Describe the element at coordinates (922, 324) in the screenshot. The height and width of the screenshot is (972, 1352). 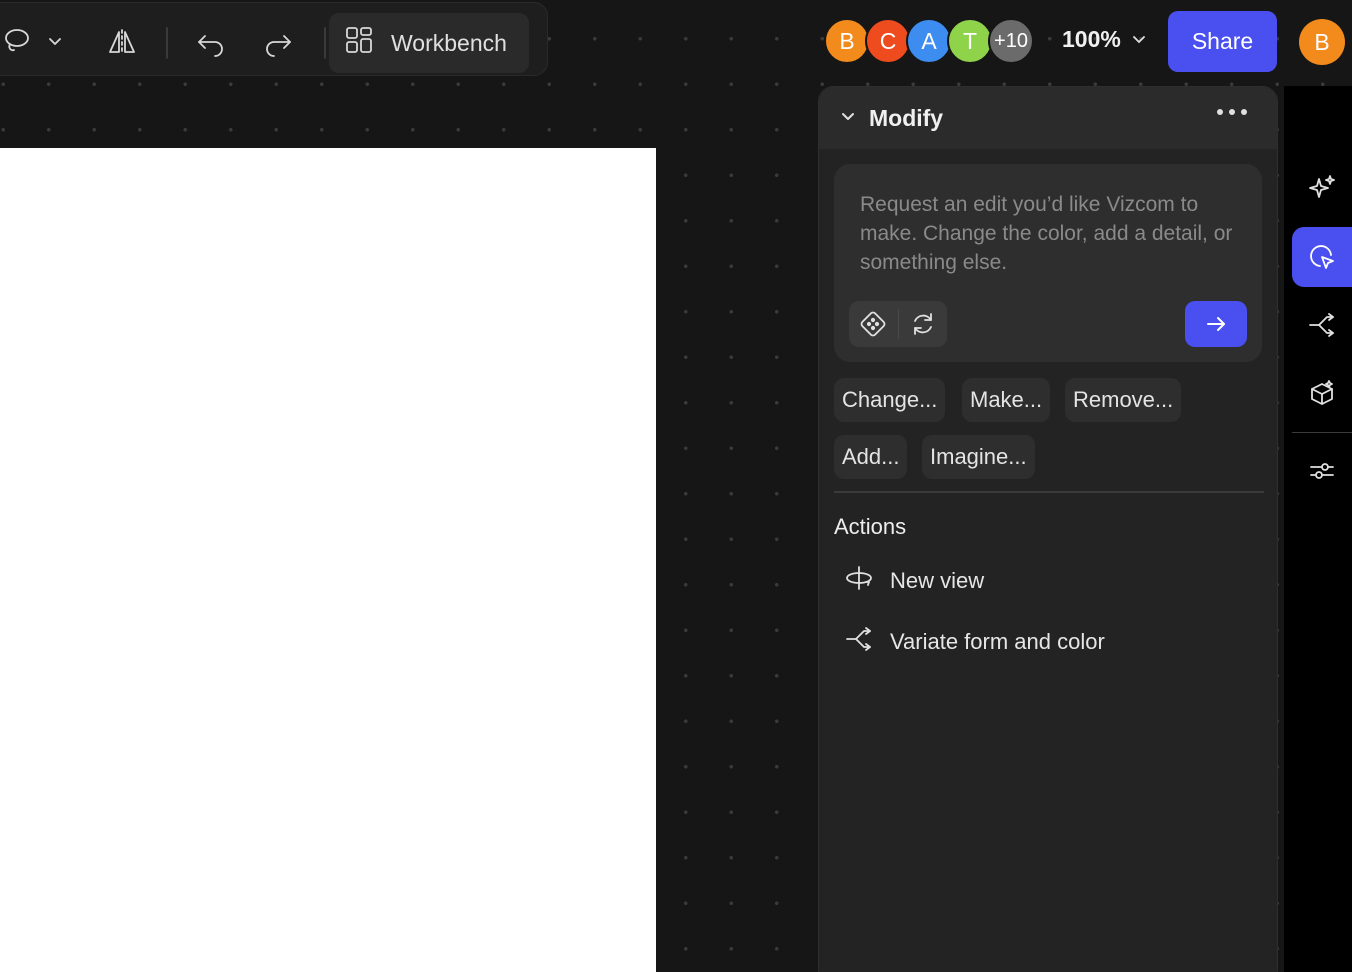
I see `refresh-icon` at that location.